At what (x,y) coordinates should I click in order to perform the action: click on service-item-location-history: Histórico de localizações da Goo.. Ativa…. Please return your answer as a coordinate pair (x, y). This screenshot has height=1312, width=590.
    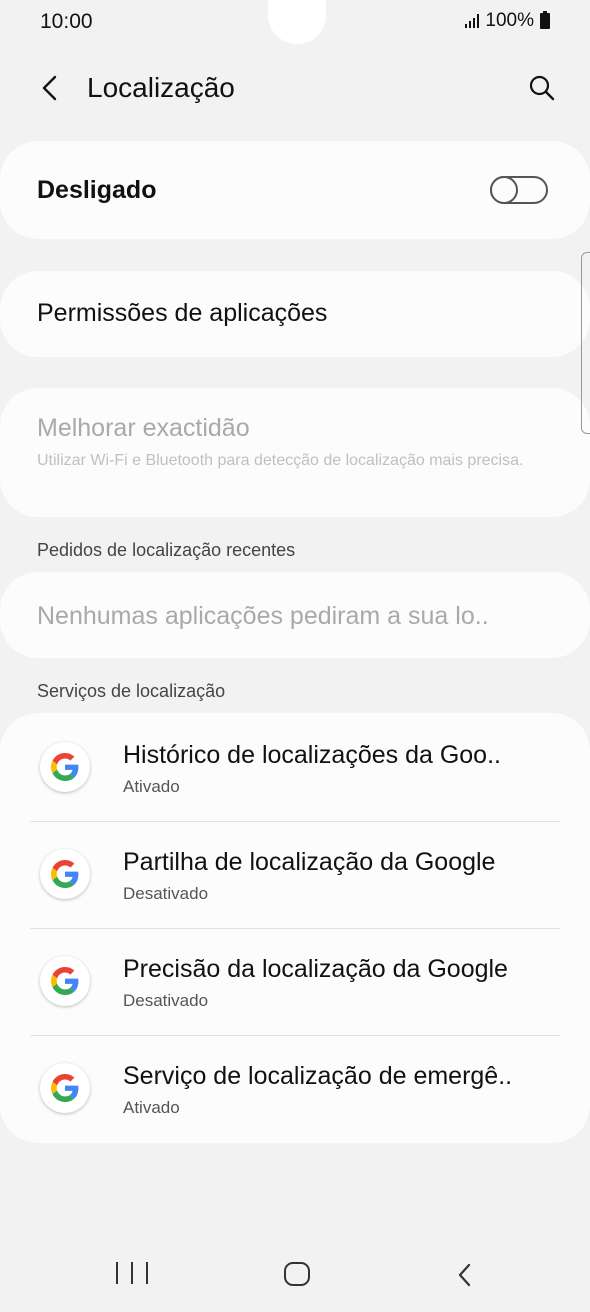
    Looking at the image, I should click on (295, 766).